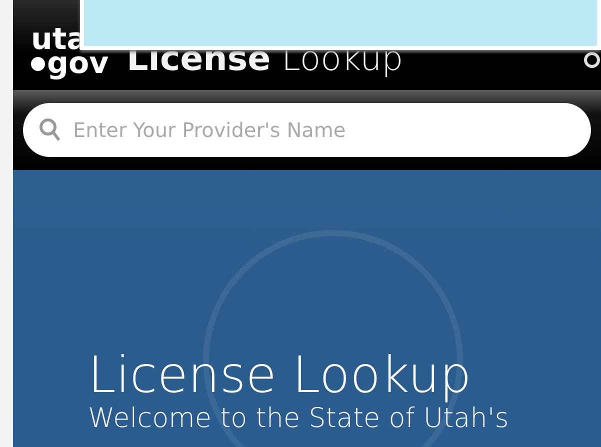  I want to click on hero-title: License Lookup, so click(280, 375).